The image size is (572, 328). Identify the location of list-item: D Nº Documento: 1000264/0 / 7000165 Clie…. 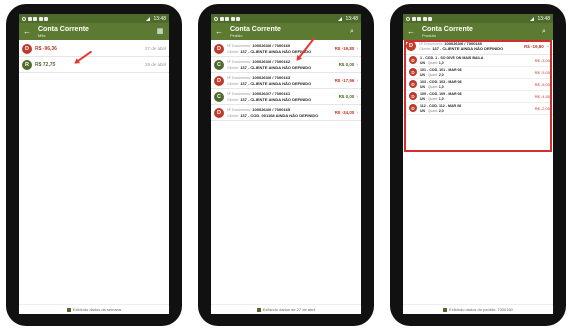
(286, 113).